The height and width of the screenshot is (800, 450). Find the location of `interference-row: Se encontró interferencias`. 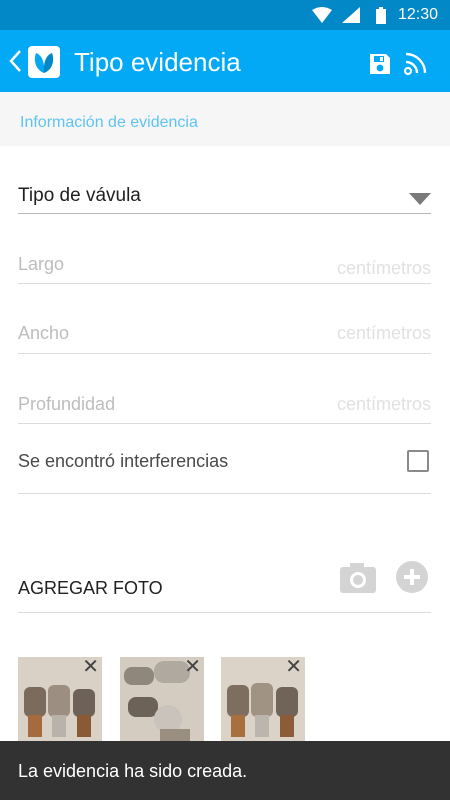

interference-row: Se encontró interferencias is located at coordinates (224, 467).